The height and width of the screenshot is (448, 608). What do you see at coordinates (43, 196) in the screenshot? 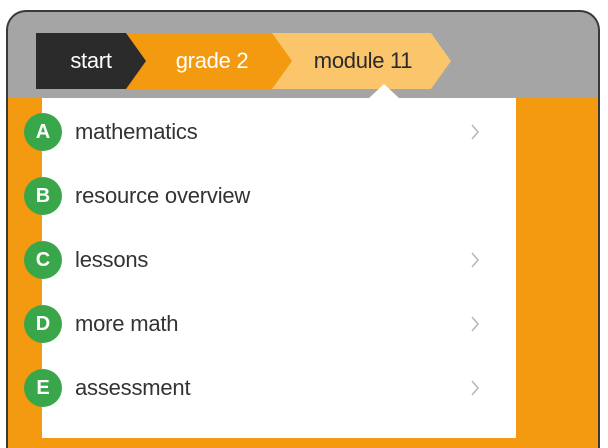
I see `badge-b: B` at bounding box center [43, 196].